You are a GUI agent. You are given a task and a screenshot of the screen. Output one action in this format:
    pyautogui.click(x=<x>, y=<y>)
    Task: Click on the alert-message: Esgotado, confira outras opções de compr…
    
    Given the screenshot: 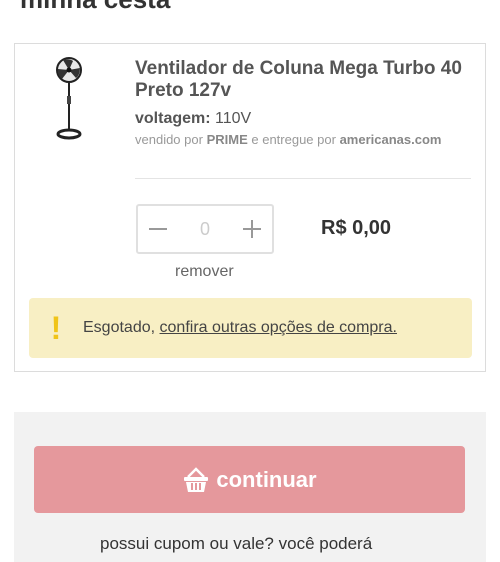 What is the action you would take?
    pyautogui.click(x=240, y=328)
    